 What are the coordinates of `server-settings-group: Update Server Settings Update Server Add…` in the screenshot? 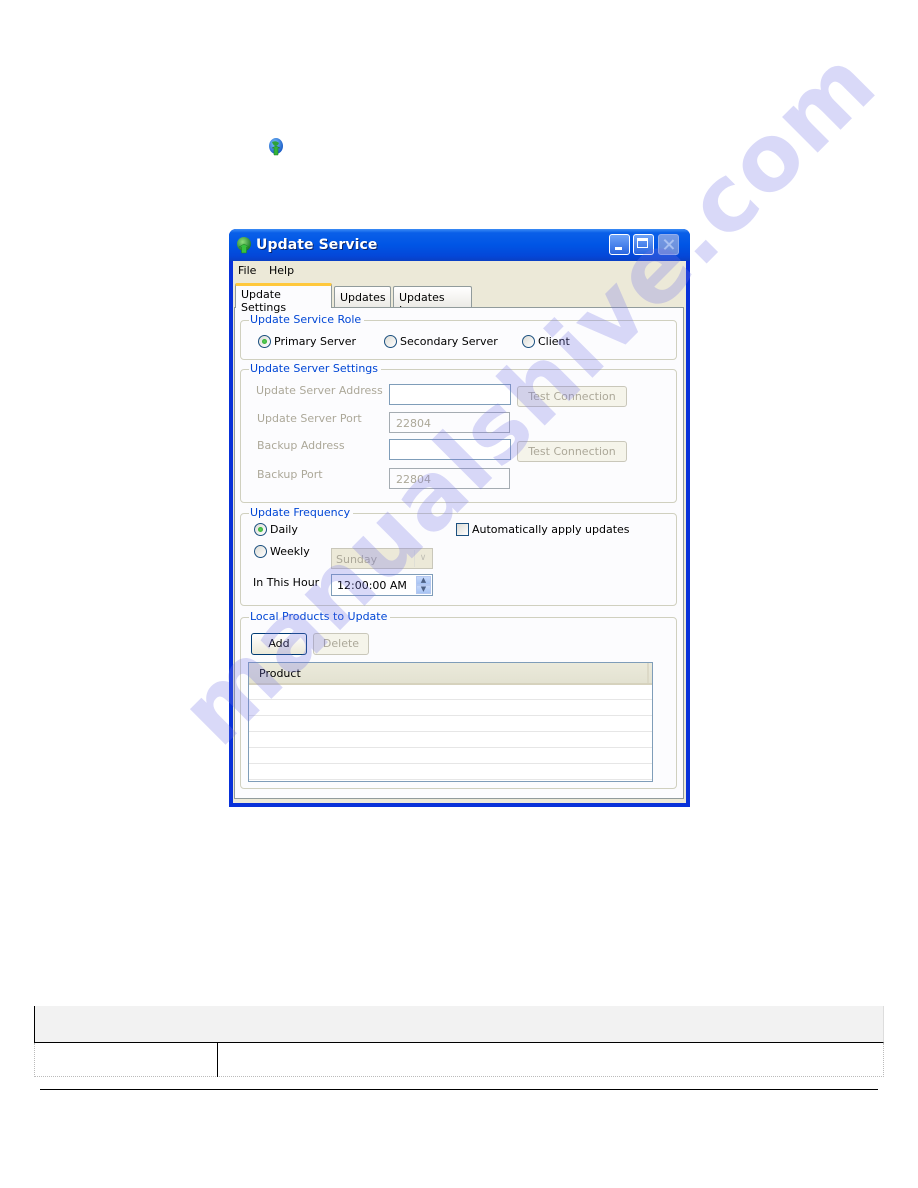 It's located at (458, 432).